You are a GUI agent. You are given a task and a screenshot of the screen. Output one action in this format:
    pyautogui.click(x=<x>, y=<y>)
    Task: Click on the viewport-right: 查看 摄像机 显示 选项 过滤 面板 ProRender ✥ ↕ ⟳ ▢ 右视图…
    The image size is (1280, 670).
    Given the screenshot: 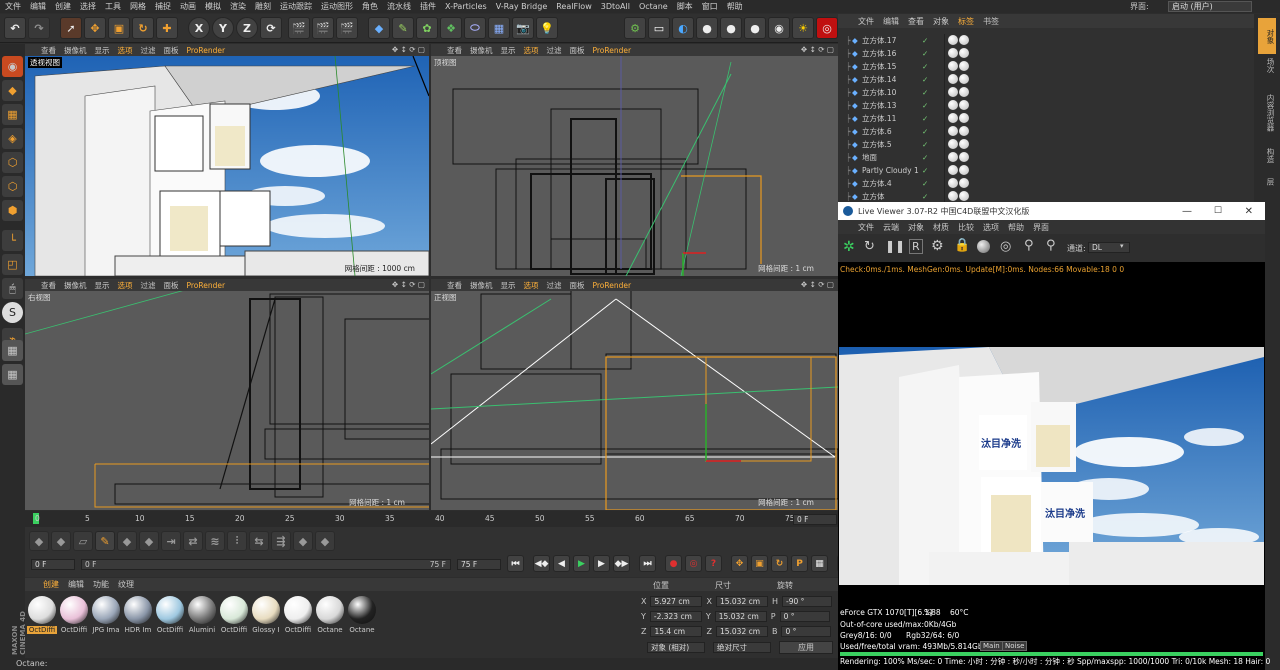 What is the action you would take?
    pyautogui.click(x=227, y=394)
    